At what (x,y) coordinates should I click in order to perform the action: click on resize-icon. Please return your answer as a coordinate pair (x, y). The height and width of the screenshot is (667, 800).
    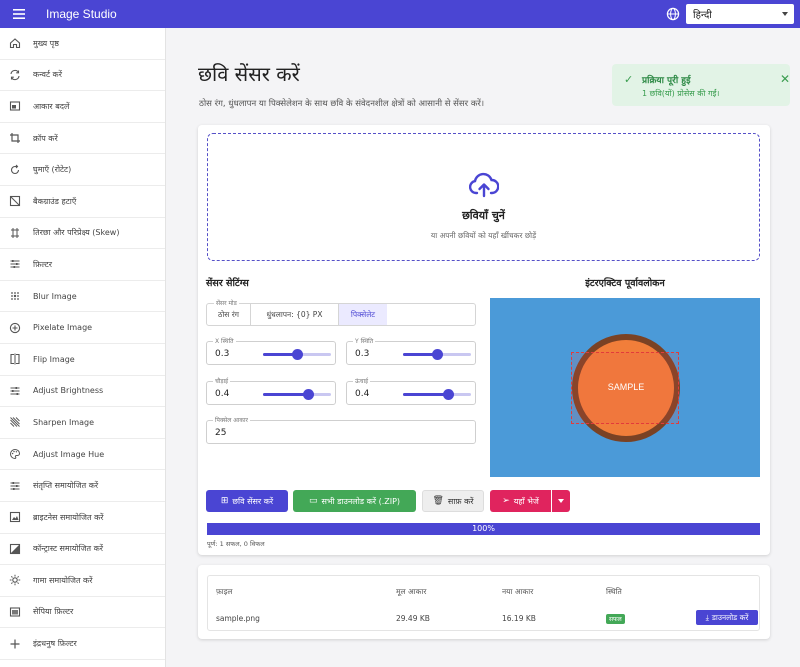
    Looking at the image, I should click on (15, 106).